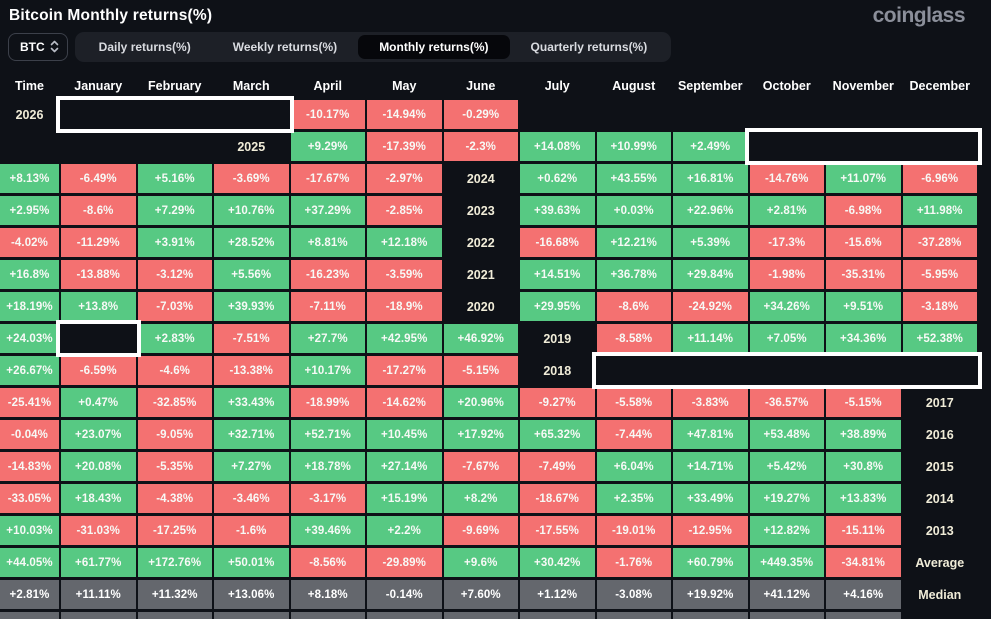  What do you see at coordinates (710, 498) in the screenshot?
I see `cell-2015-october: +33.49%` at bounding box center [710, 498].